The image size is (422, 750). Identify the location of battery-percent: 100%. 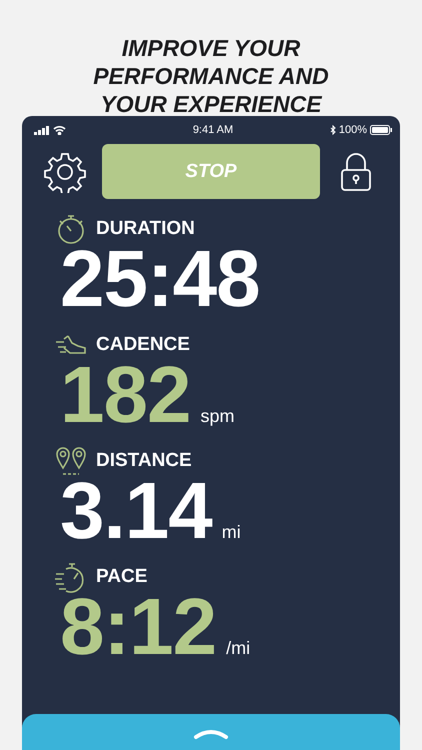
(352, 130).